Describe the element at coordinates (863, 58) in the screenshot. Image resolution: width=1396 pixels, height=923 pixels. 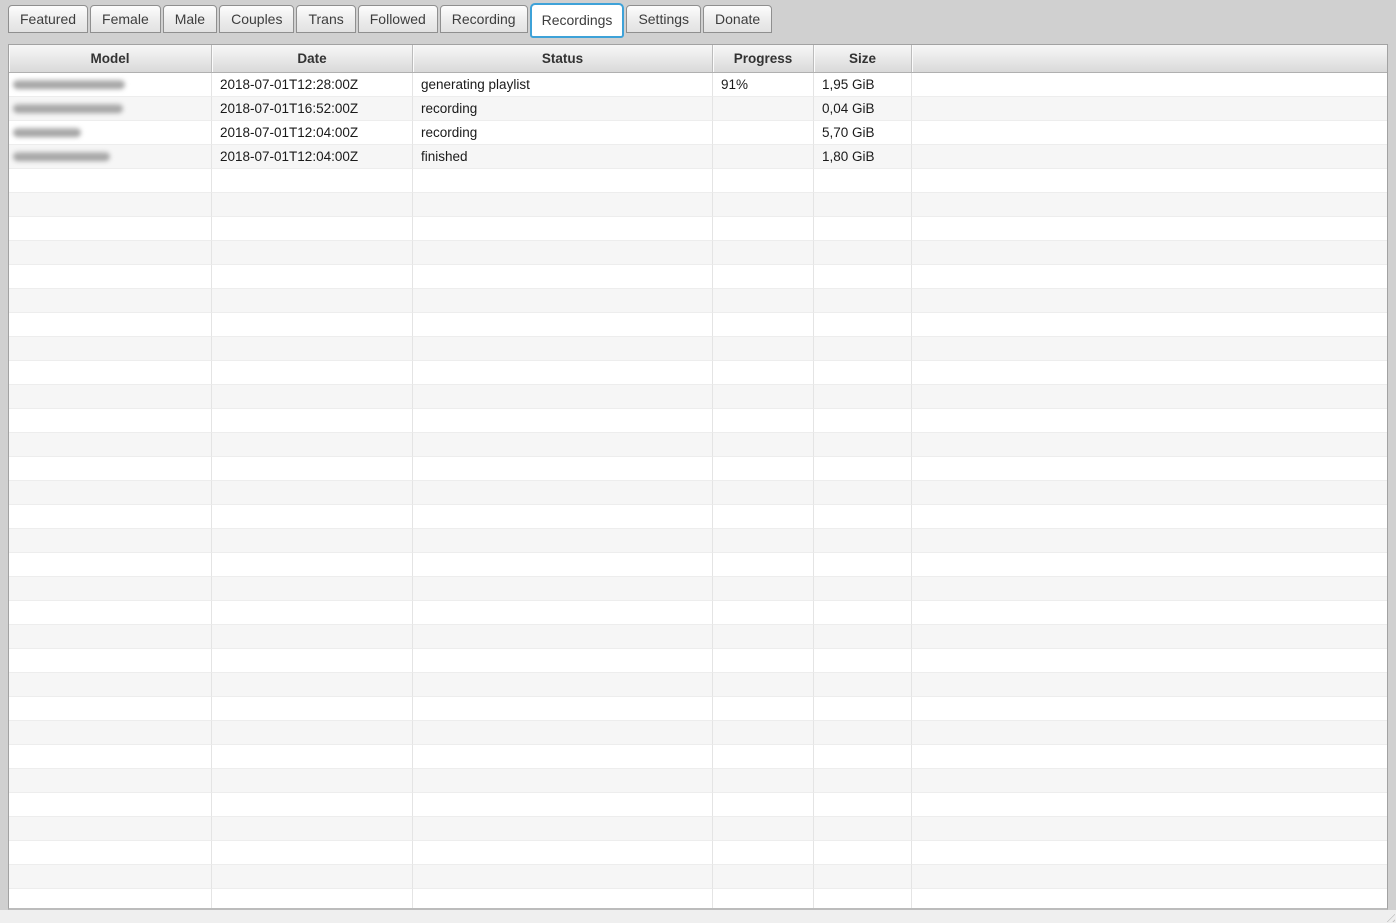
I see `column-header-size: Size` at that location.